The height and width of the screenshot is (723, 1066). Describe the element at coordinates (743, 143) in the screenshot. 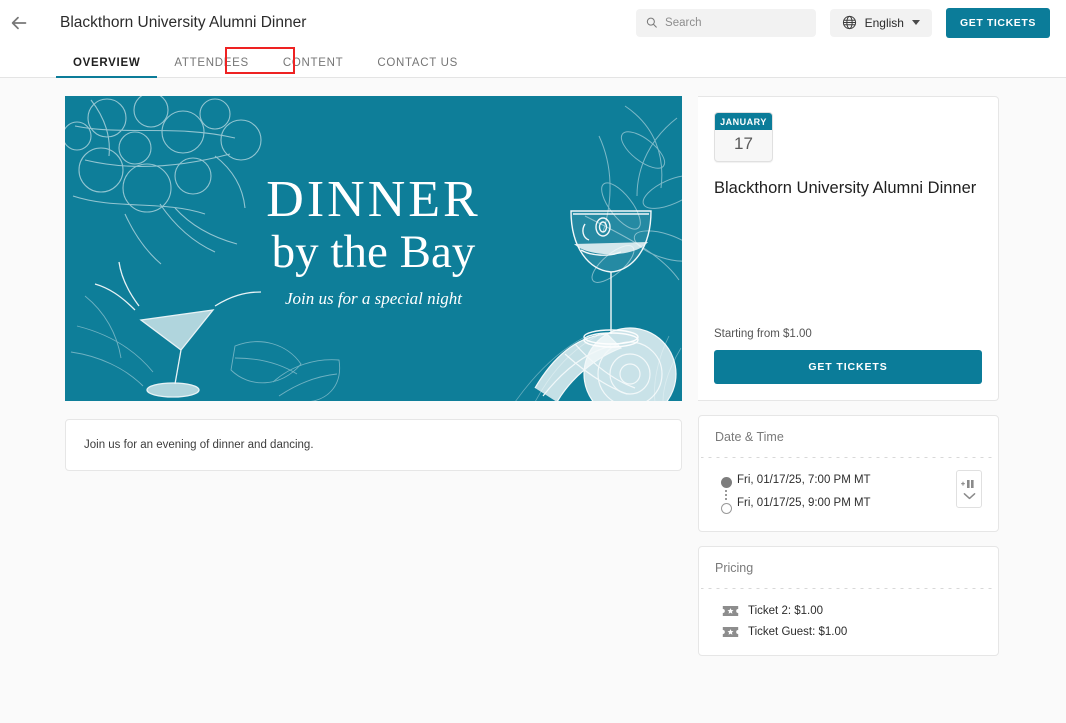

I see `event-date-day: 17` at that location.